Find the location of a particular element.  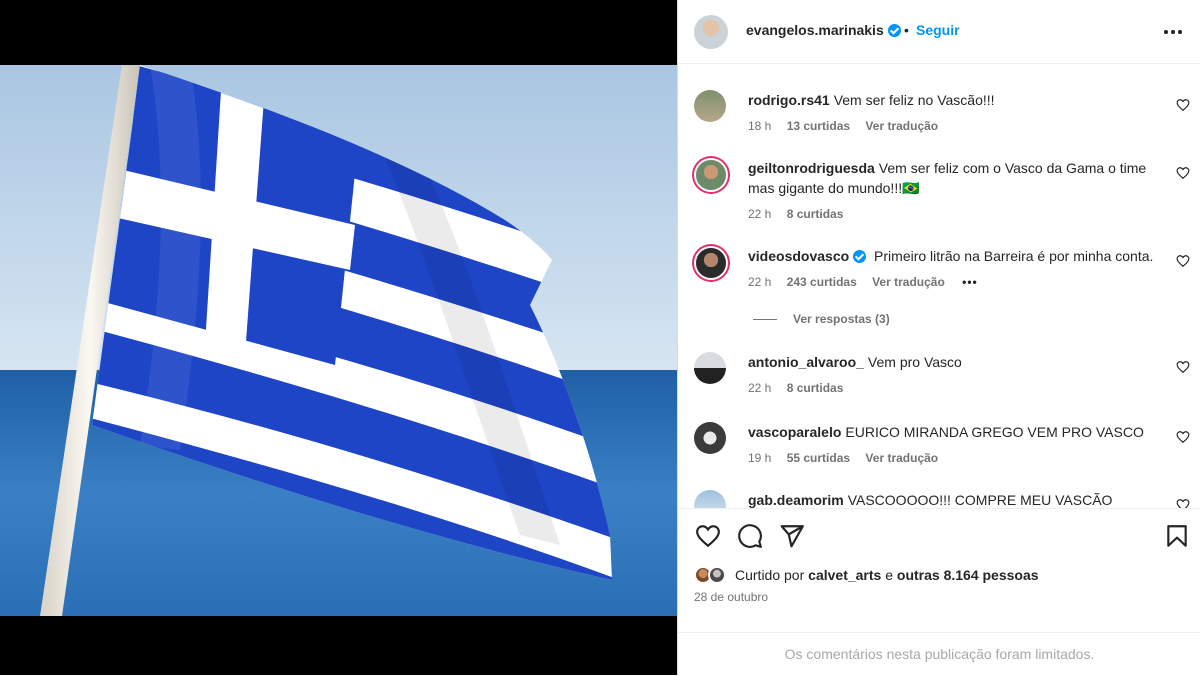

likes-prefix: Curtido por is located at coordinates (770, 575).